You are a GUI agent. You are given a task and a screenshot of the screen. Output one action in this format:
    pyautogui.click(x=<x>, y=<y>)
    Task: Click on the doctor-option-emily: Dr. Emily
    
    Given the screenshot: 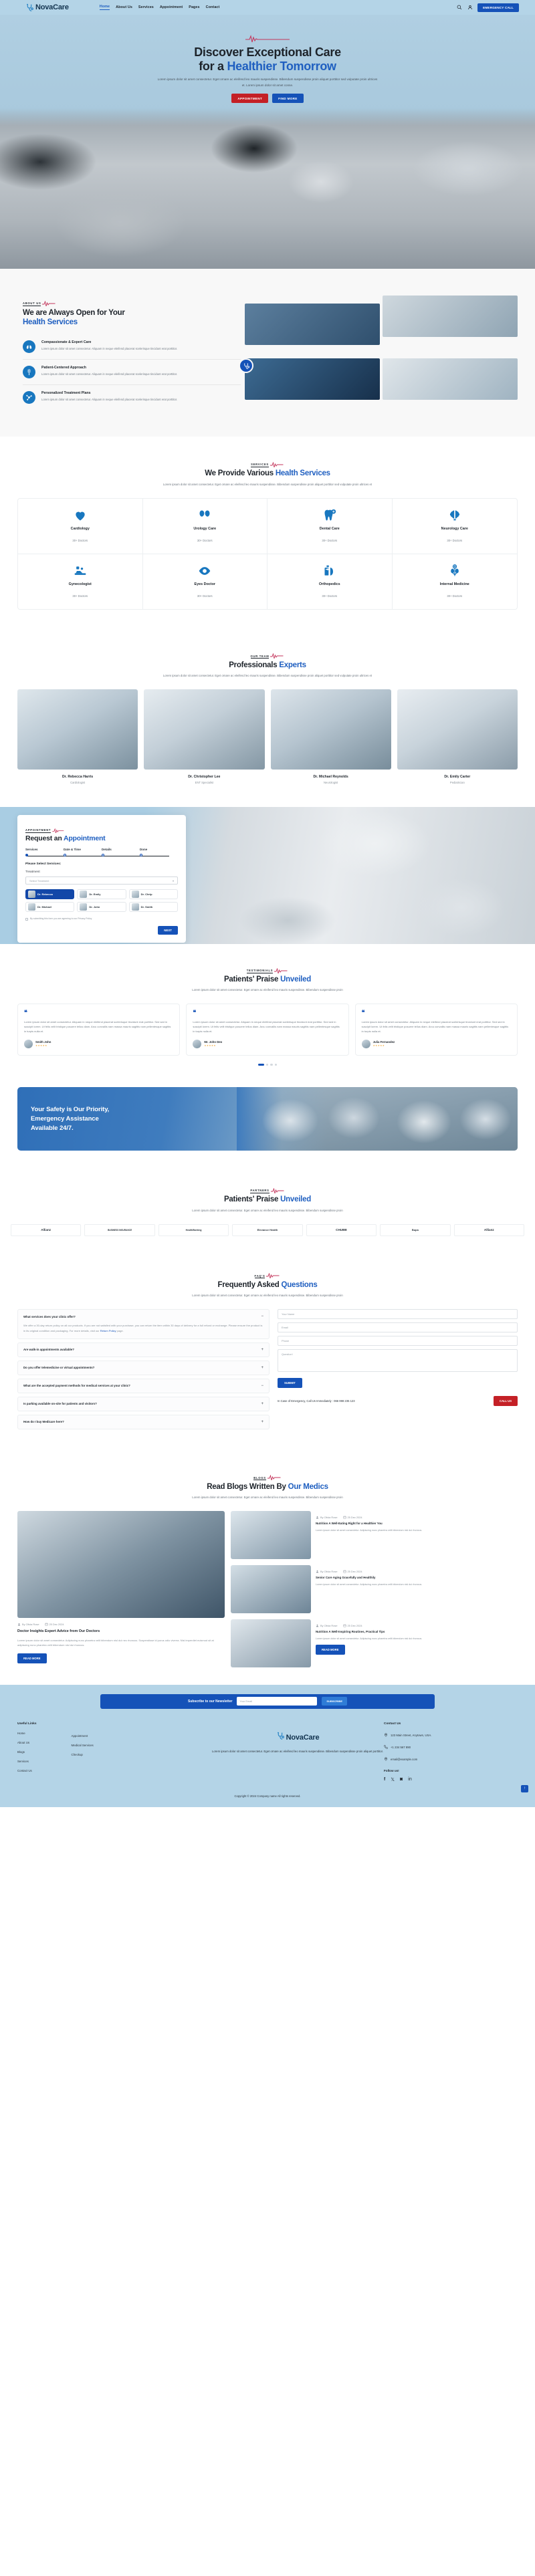 What is the action you would take?
    pyautogui.click(x=101, y=894)
    